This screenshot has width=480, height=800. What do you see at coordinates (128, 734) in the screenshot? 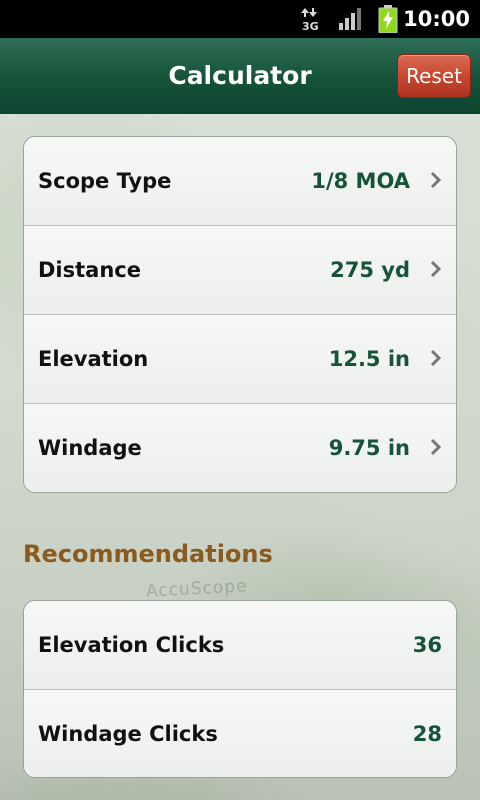
I see `recommendation-label: Windage Clicks` at bounding box center [128, 734].